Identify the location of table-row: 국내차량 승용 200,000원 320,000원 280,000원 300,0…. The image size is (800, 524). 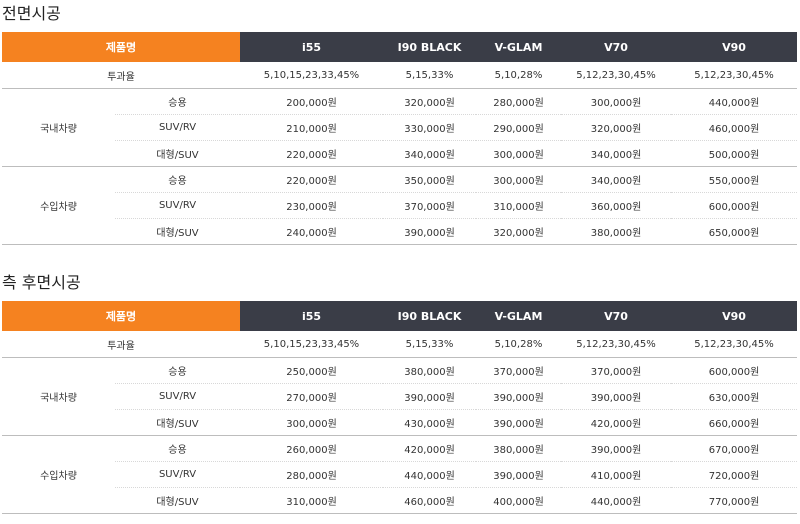
(399, 127).